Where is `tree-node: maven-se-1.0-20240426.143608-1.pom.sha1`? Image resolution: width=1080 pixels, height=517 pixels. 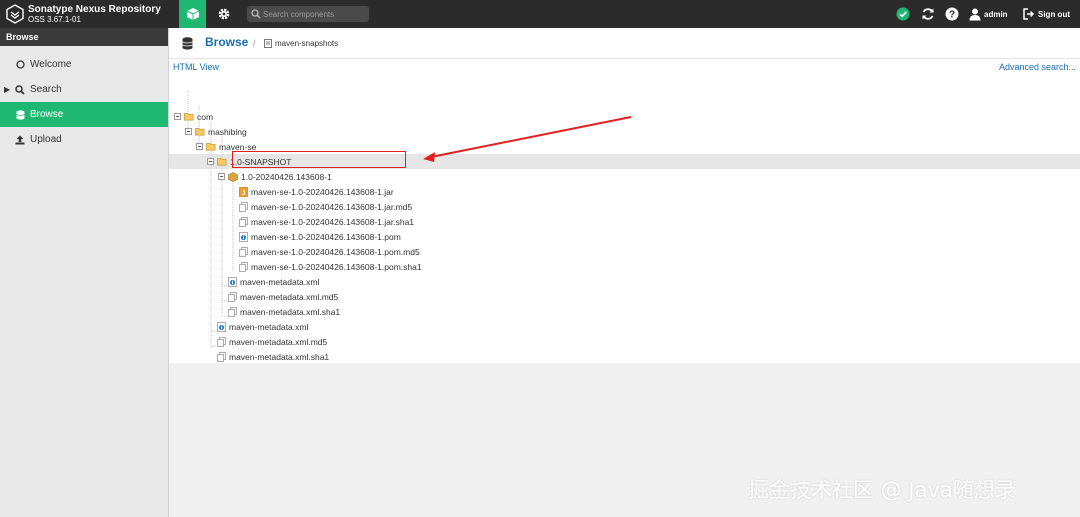
tree-node: maven-se-1.0-20240426.143608-1.pom.sha1 is located at coordinates (330, 266).